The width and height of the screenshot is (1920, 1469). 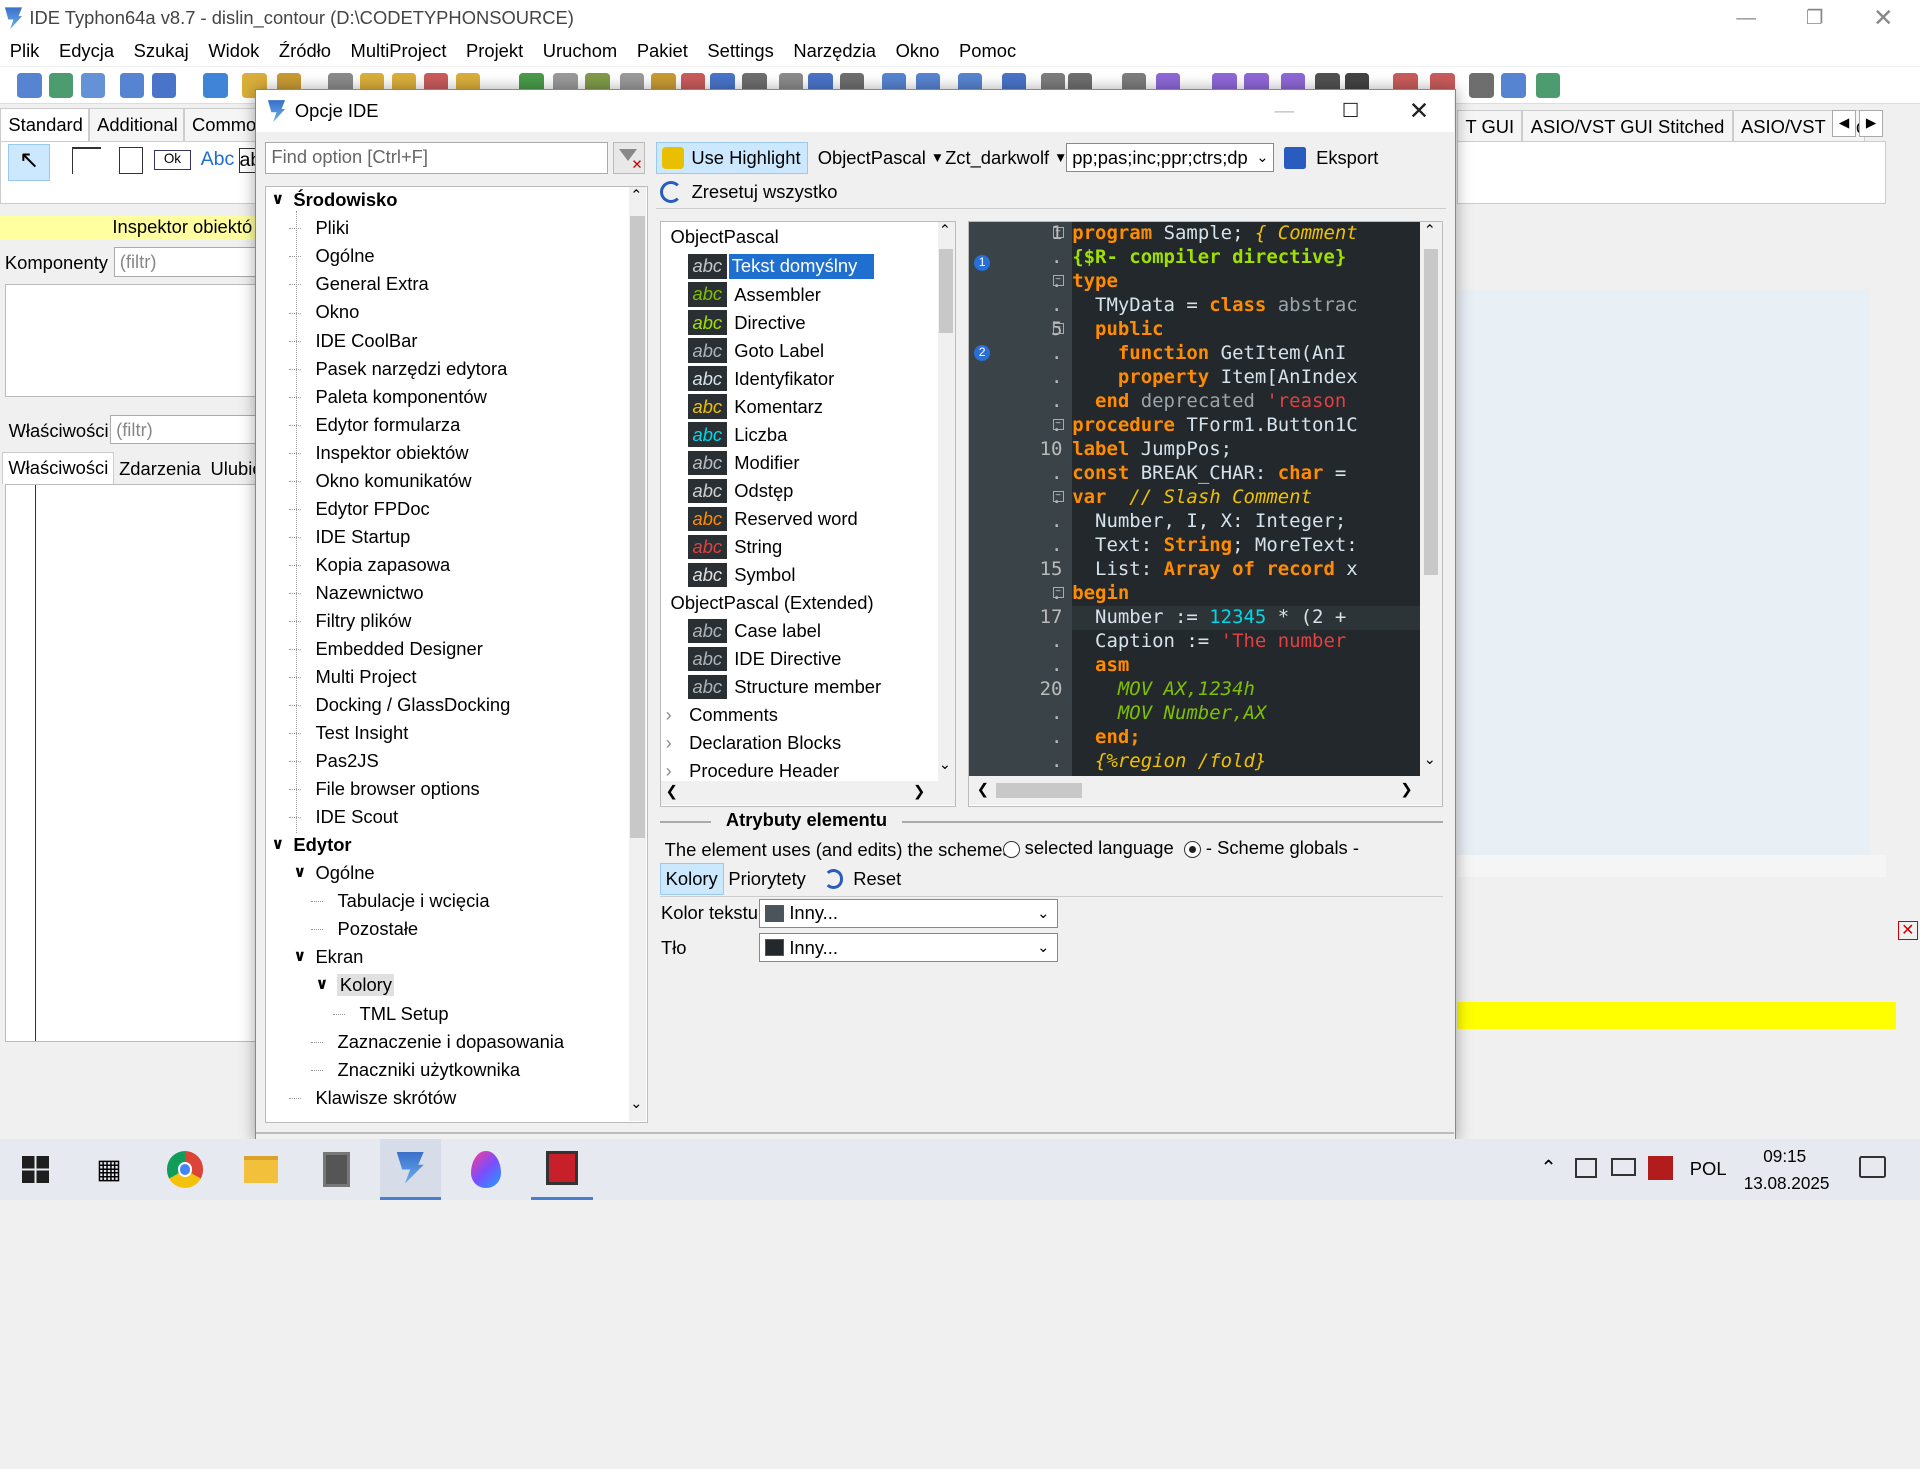 I want to click on tree-scrollbar: ⌃ ⌄, so click(x=637, y=654).